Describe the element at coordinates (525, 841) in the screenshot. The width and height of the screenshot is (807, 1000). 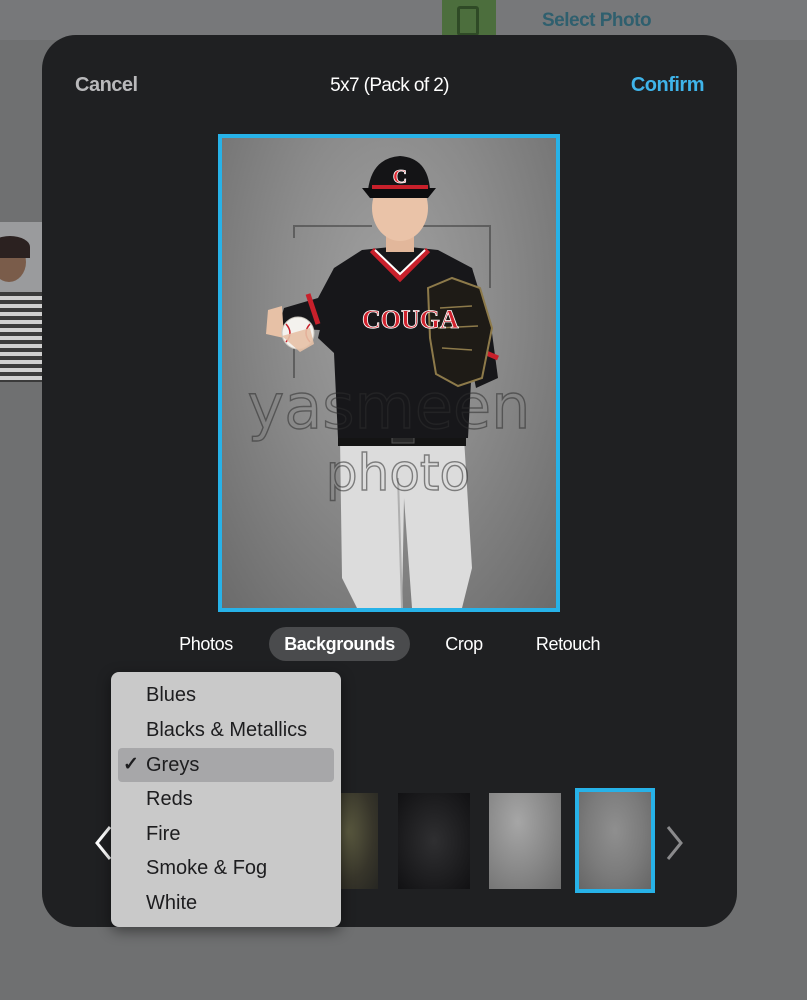
I see `background-swatch-light-grey` at that location.